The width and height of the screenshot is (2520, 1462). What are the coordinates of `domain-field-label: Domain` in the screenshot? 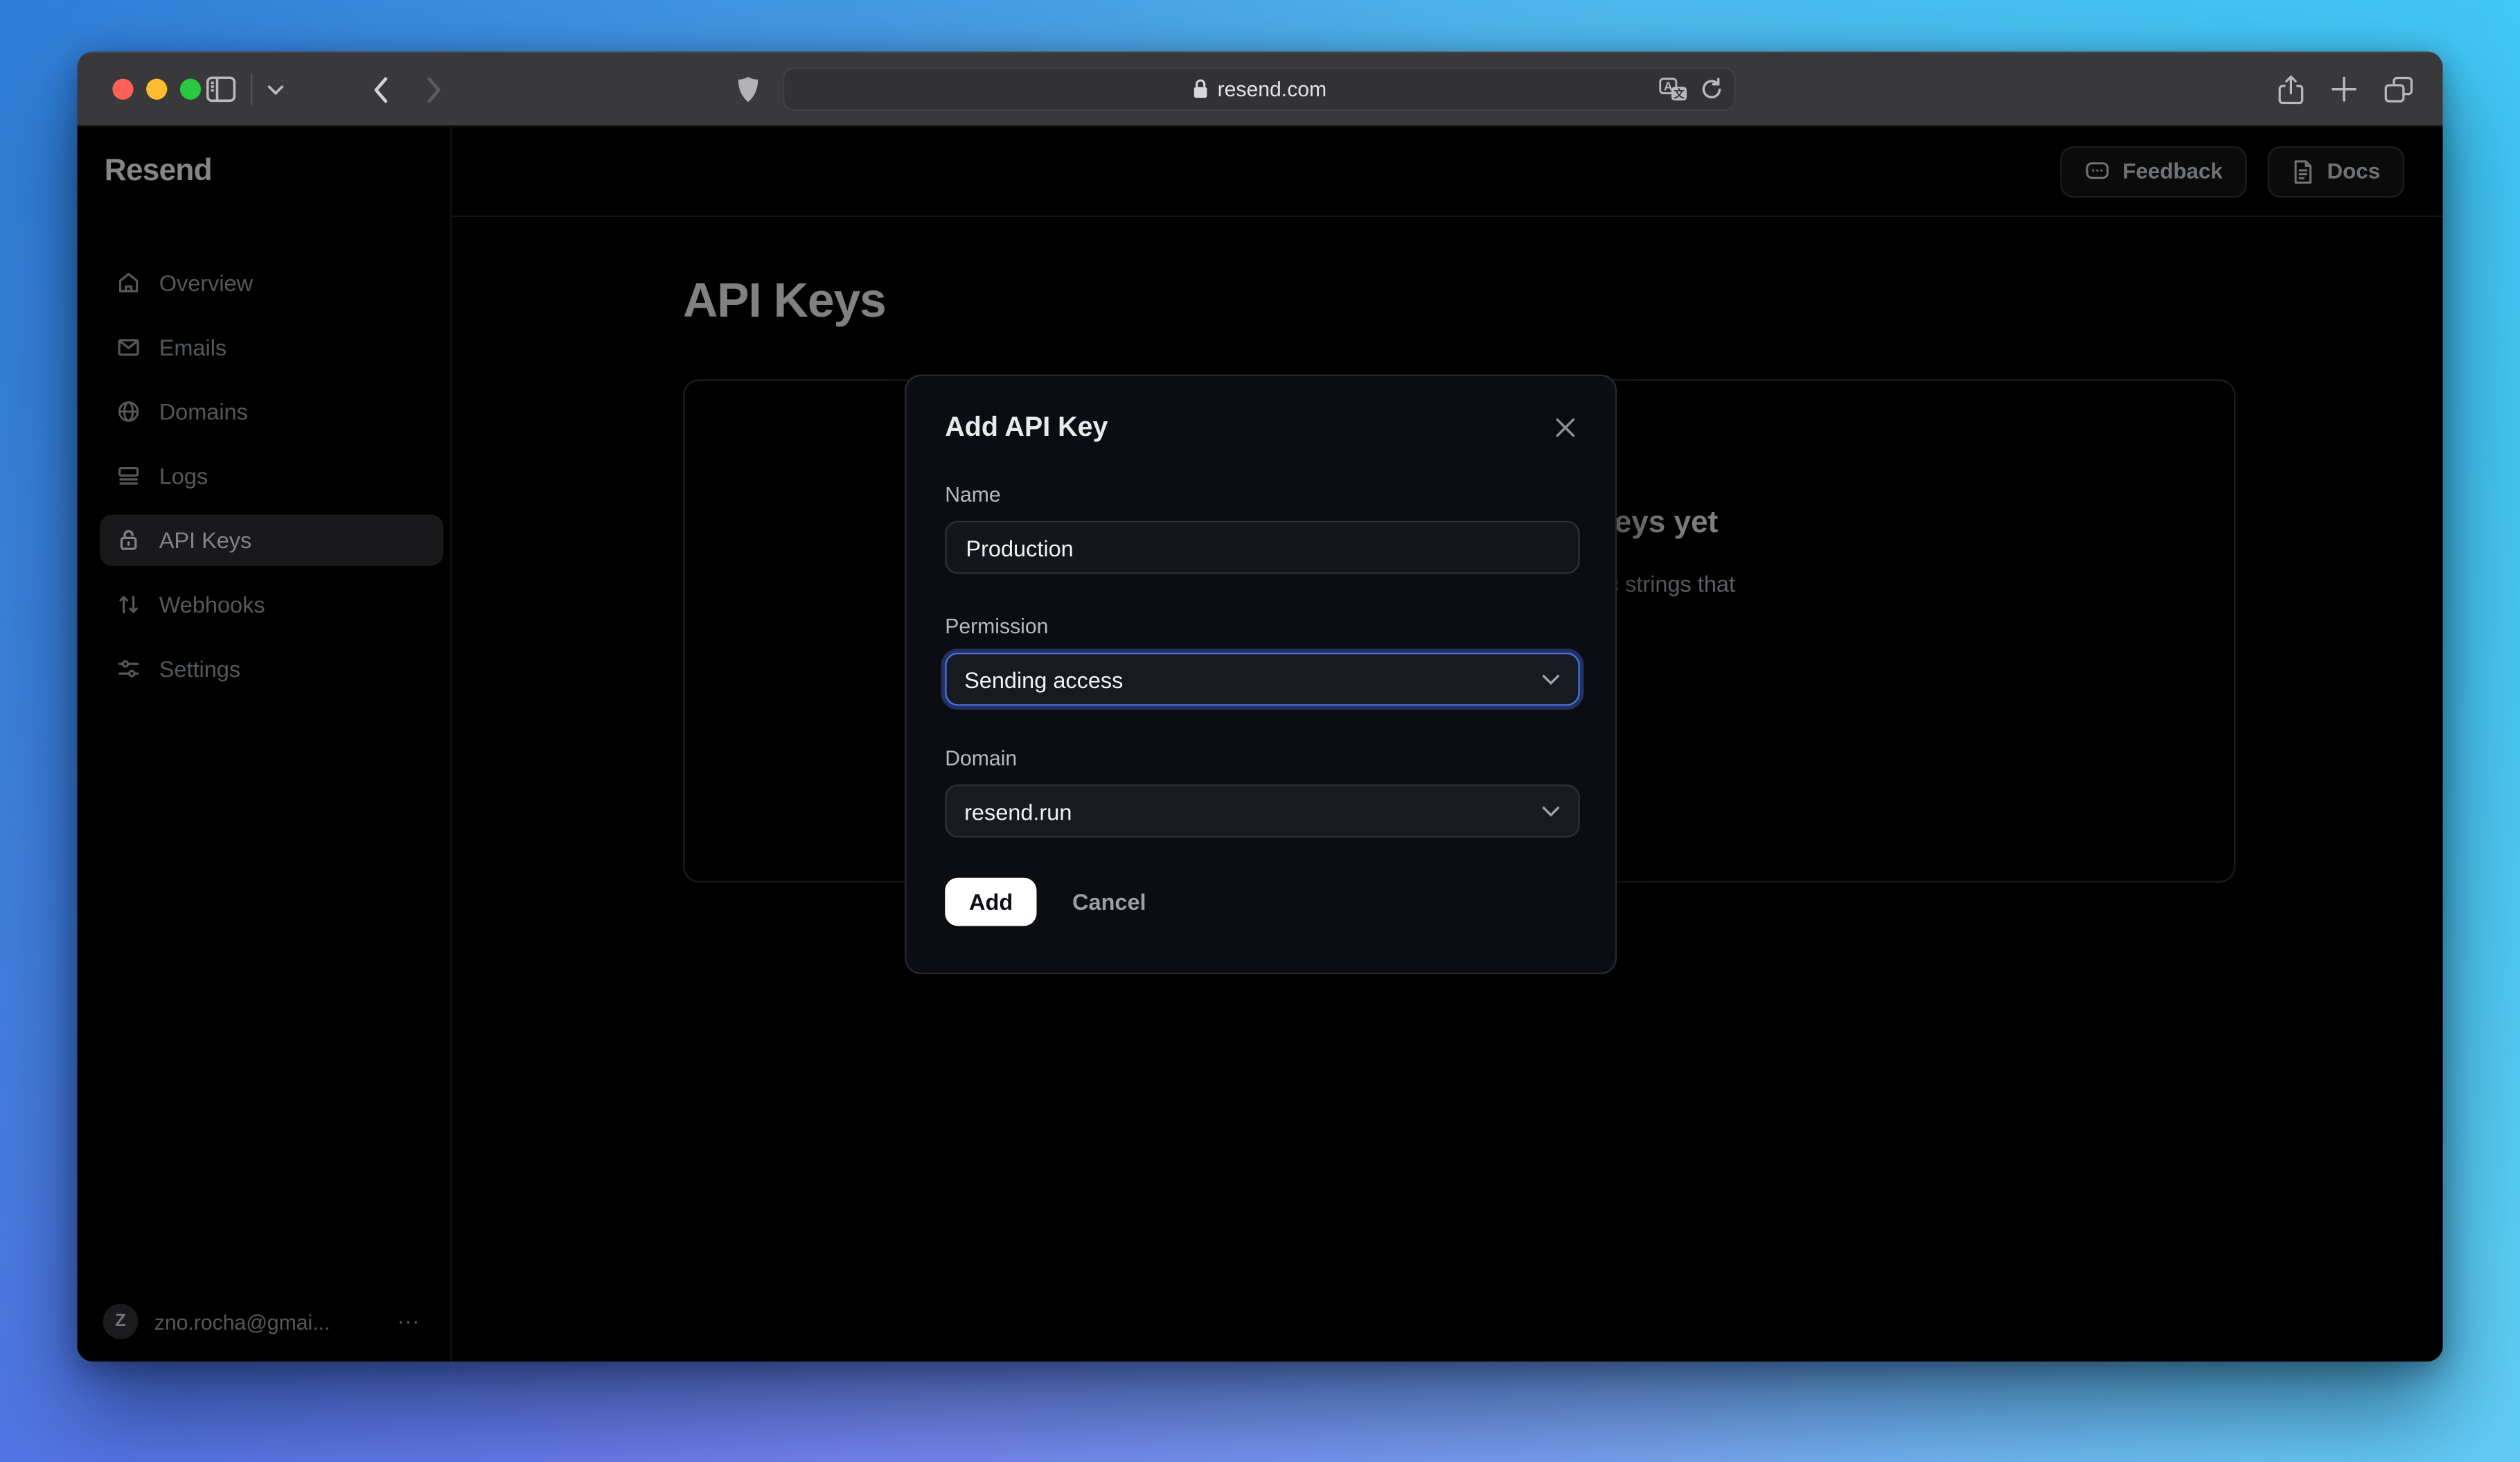 It's located at (981, 758).